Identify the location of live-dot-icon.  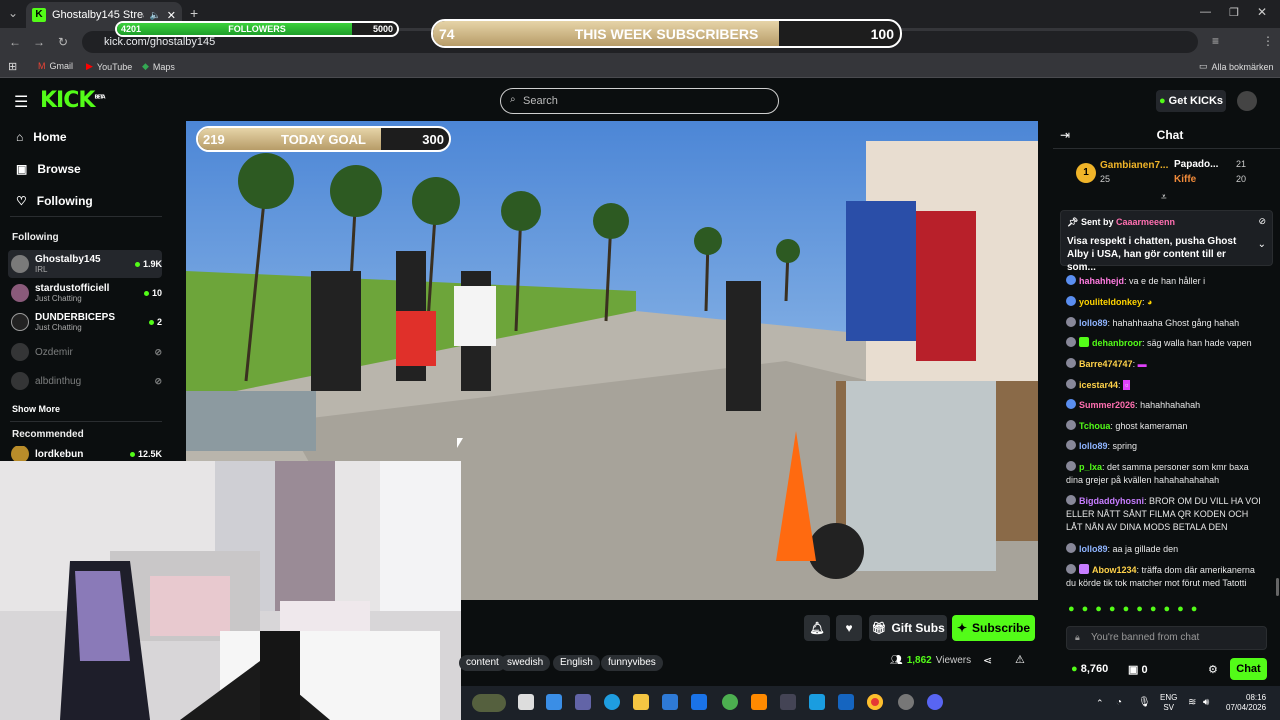
(151, 322).